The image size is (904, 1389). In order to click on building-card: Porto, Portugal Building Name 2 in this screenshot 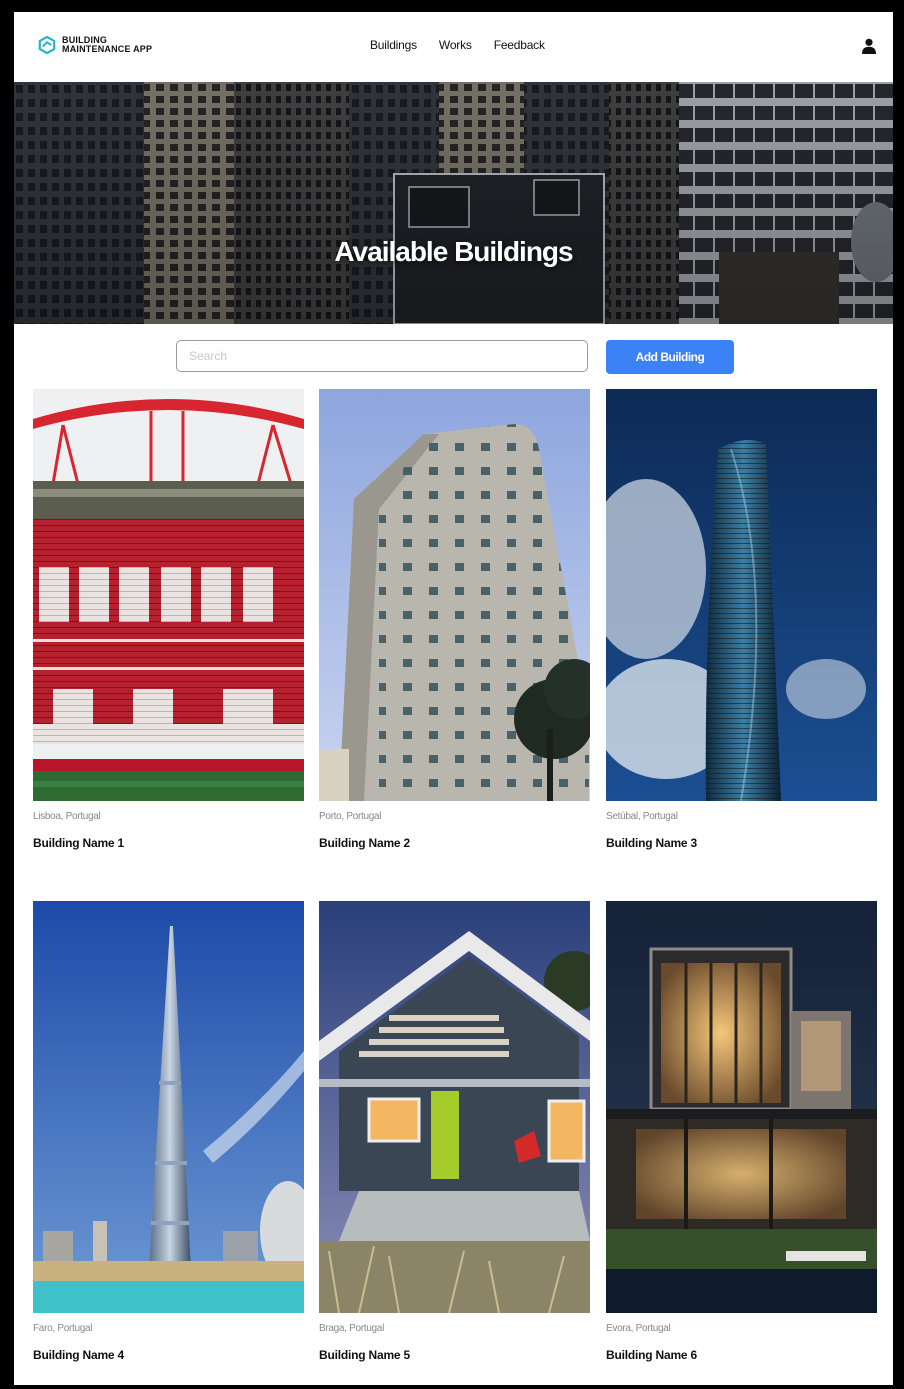, I will do `click(454, 619)`.